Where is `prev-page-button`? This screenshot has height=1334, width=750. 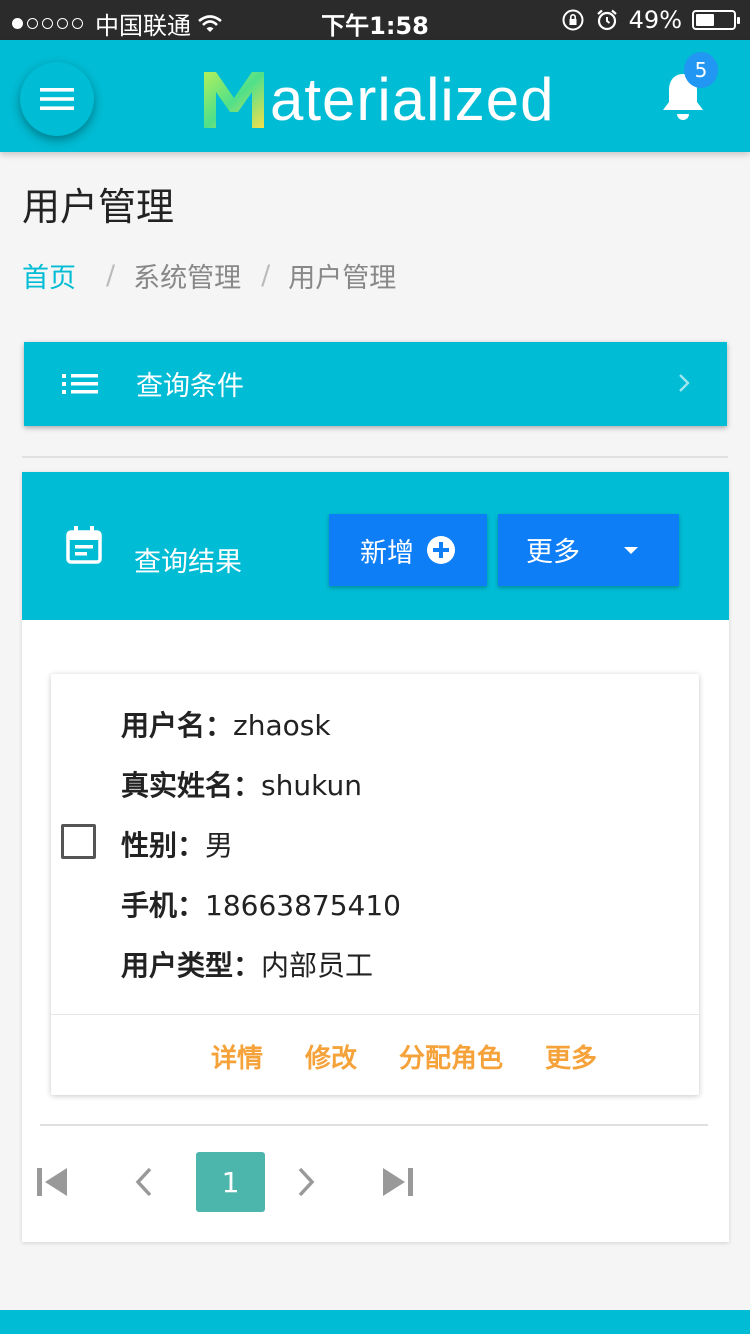
prev-page-button is located at coordinates (144, 1182).